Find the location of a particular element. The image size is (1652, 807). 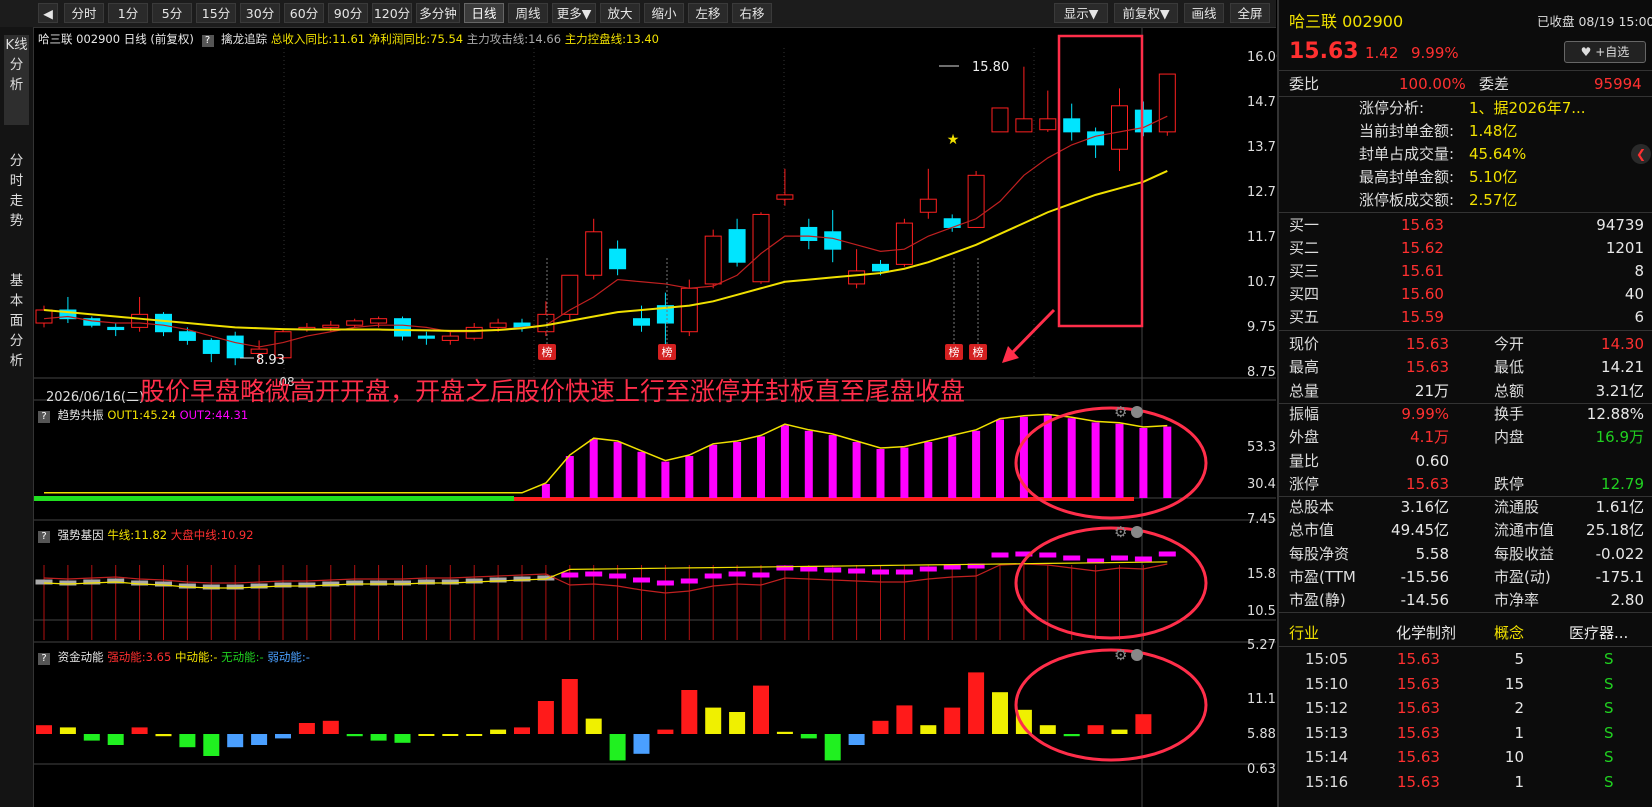

tab-fundamental-analysis: 基本面分析 is located at coordinates (16, 326).